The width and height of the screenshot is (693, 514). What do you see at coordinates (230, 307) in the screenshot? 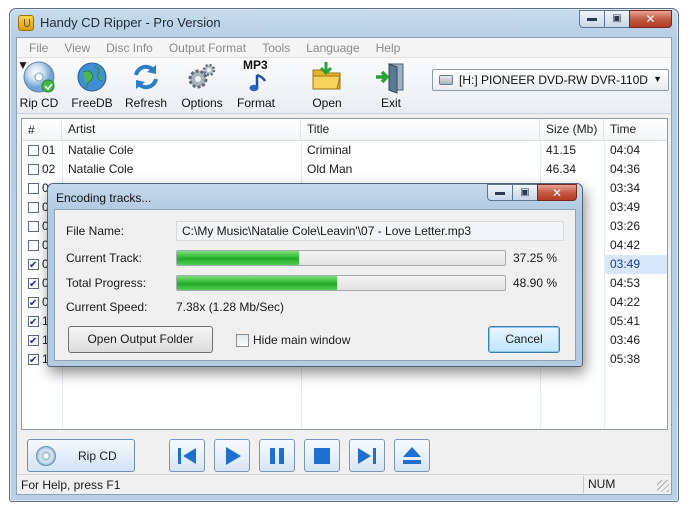
I see `current-speed-value: 7.38x (1.28 Mb/Sec)` at bounding box center [230, 307].